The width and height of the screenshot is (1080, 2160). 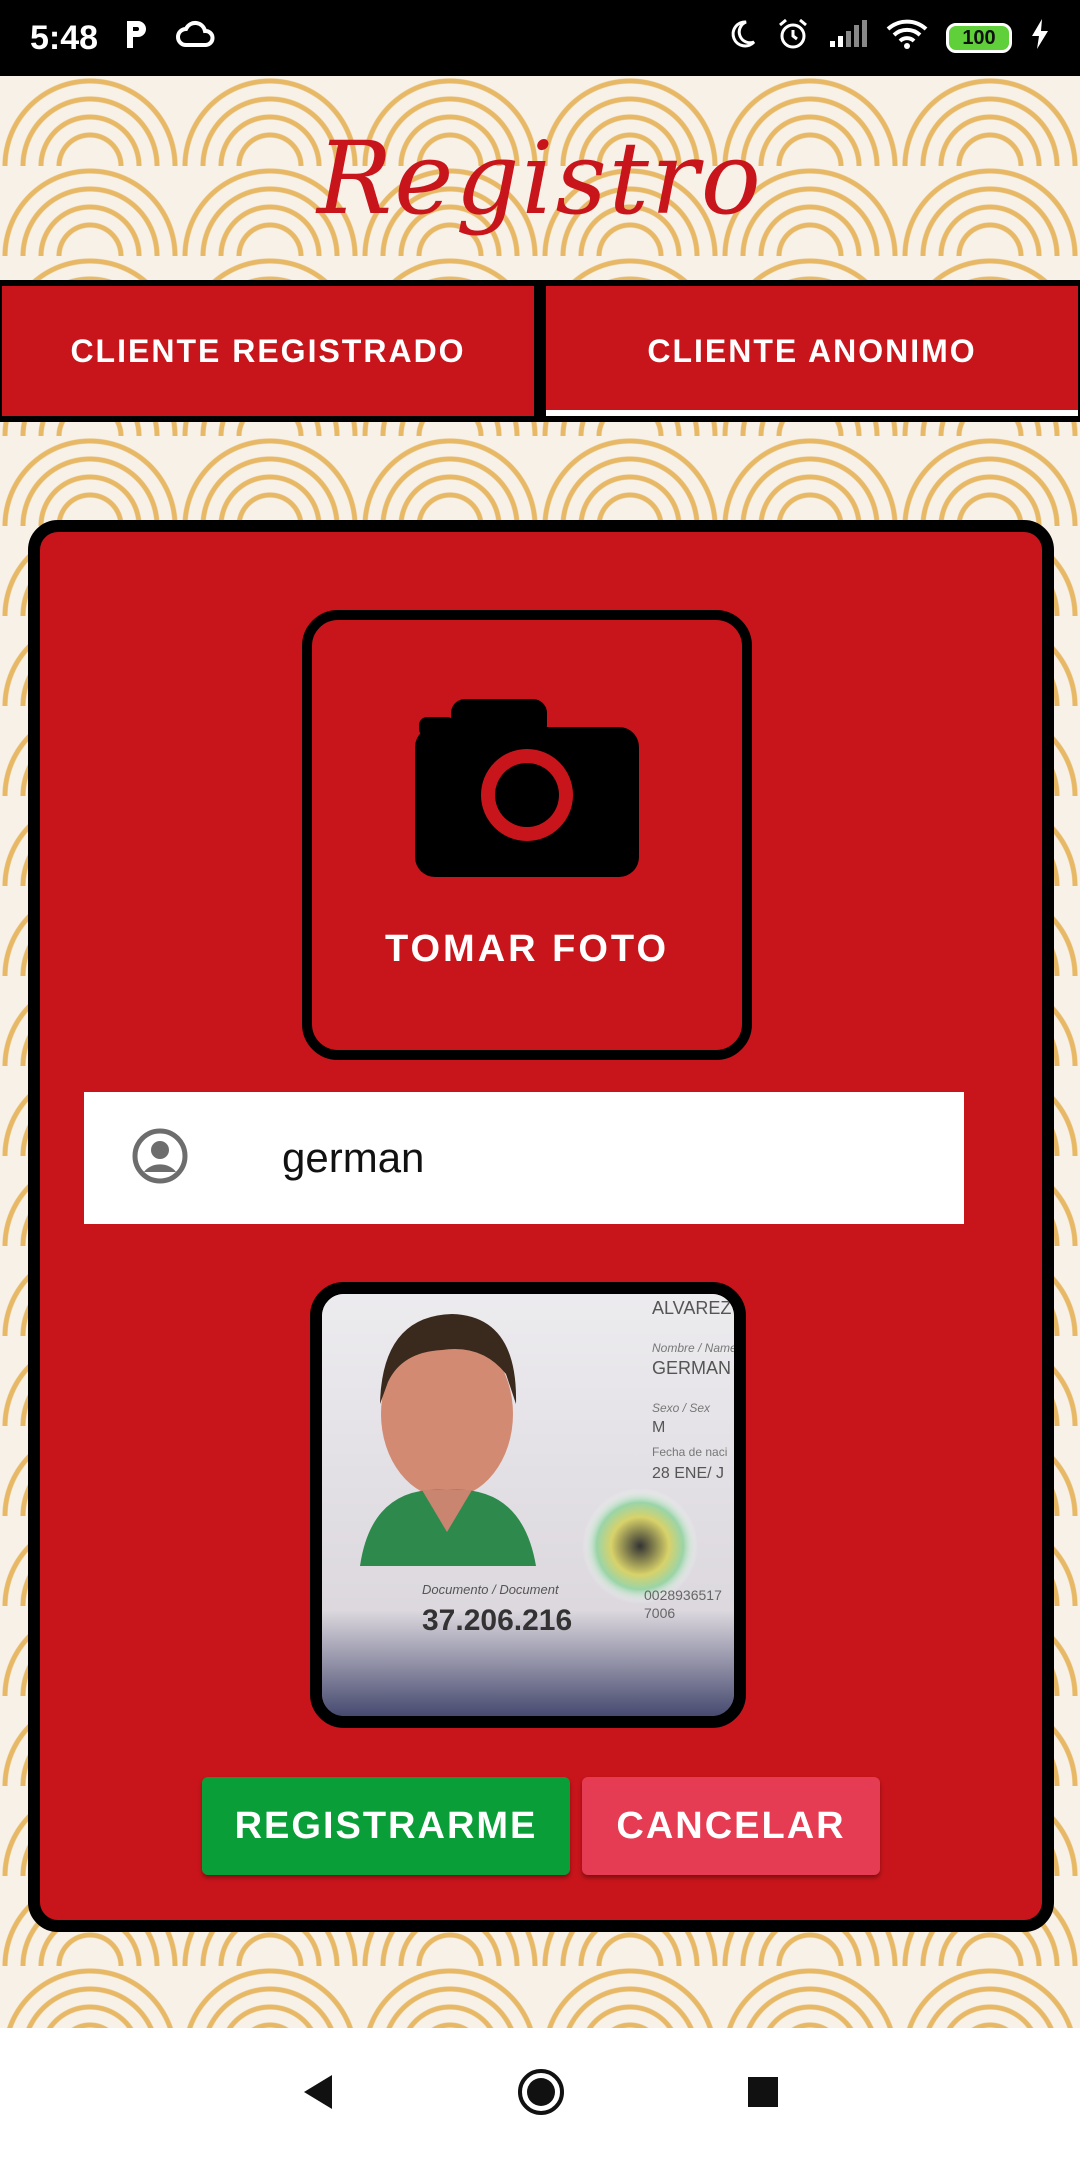 I want to click on id-code: 0028936517, so click(x=683, y=1595).